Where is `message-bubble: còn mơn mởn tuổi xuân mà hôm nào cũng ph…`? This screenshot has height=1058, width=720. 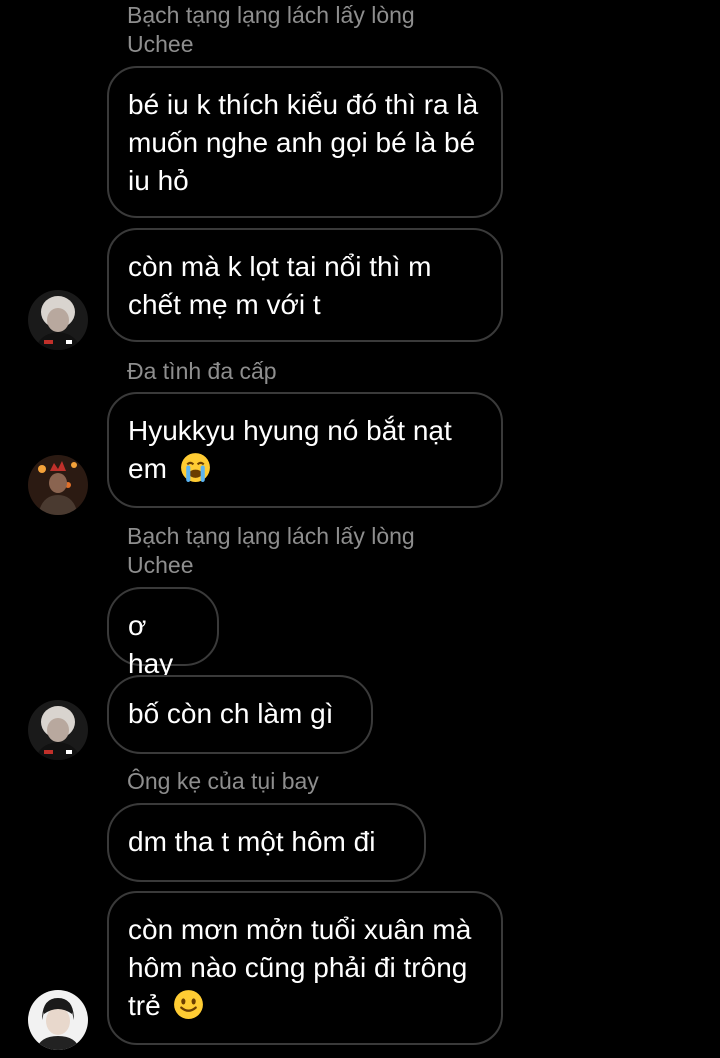 message-bubble: còn mơn mởn tuổi xuân mà hôm nào cũng ph… is located at coordinates (305, 968).